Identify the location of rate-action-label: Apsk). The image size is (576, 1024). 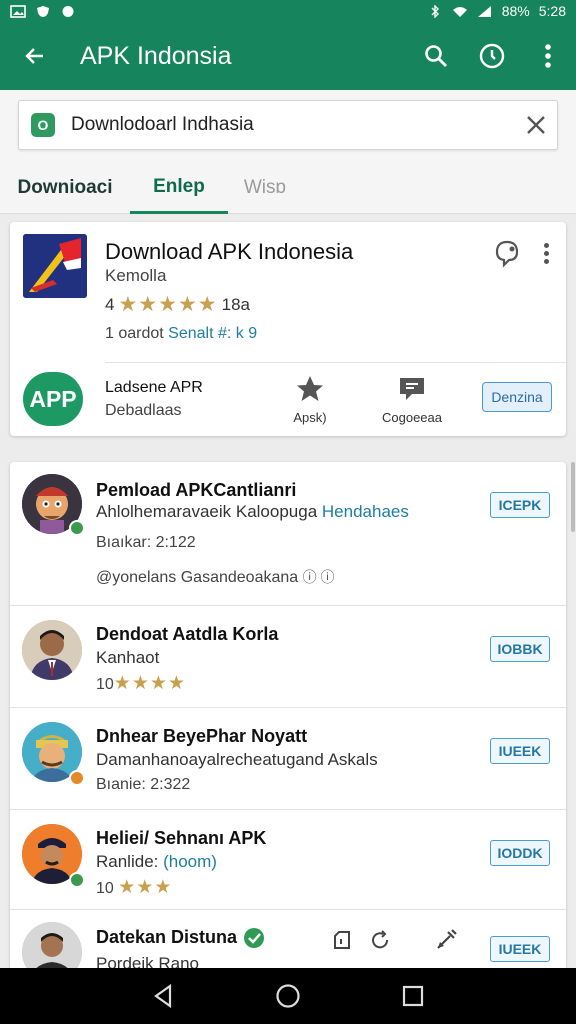
(310, 417).